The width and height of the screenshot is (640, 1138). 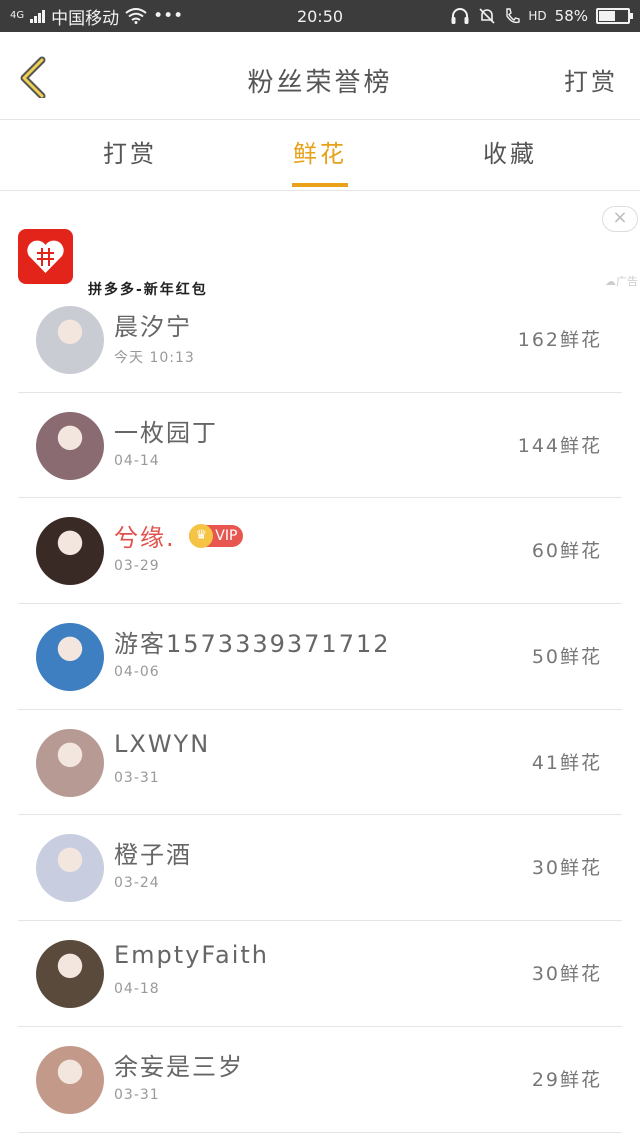 What do you see at coordinates (137, 566) in the screenshot?
I see `date-text: 03-29` at bounding box center [137, 566].